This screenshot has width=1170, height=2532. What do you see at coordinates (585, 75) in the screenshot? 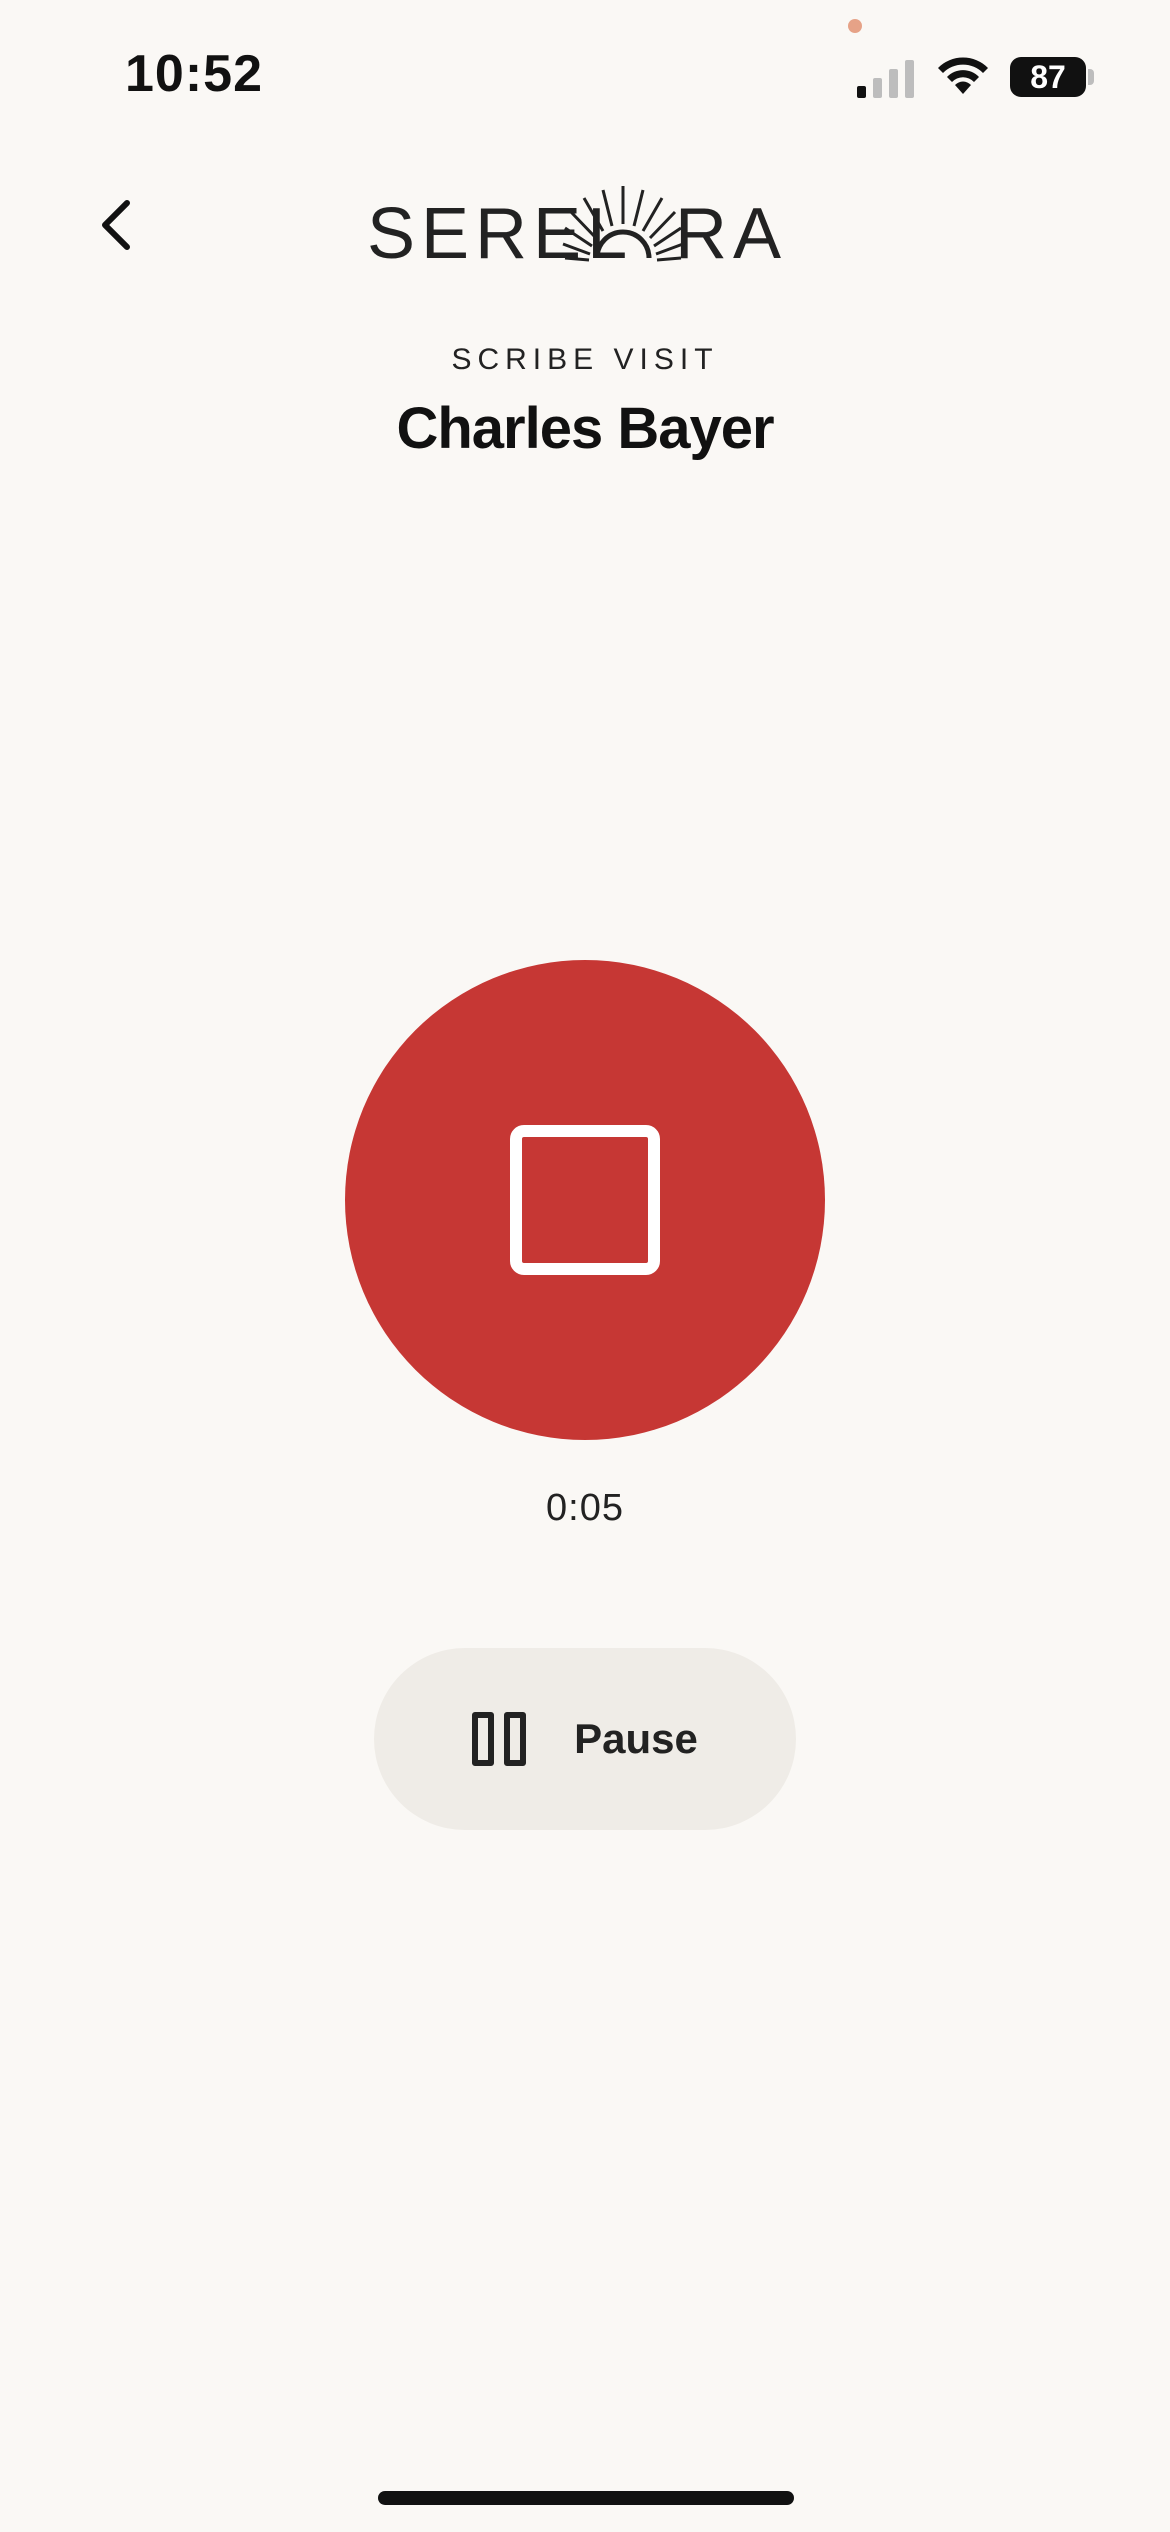
I see `status-bar: 10:52 87` at bounding box center [585, 75].